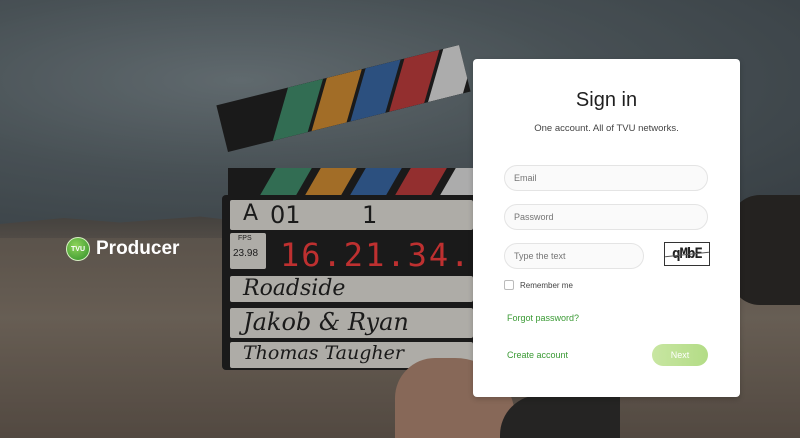 This screenshot has height=438, width=800. Describe the element at coordinates (543, 318) in the screenshot. I see `forgot-password-link: Forgot password?` at that location.